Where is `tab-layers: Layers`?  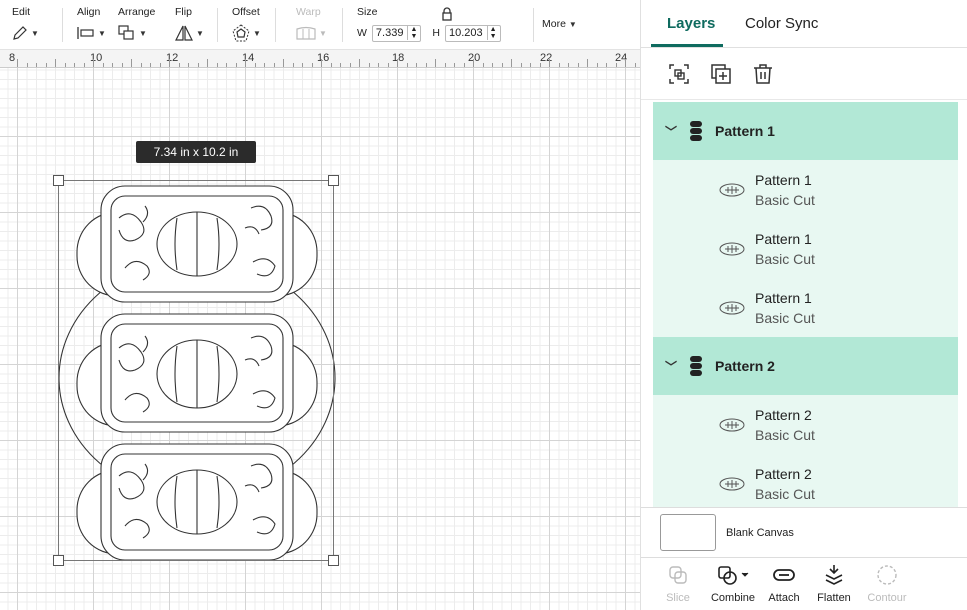 tab-layers: Layers is located at coordinates (691, 23).